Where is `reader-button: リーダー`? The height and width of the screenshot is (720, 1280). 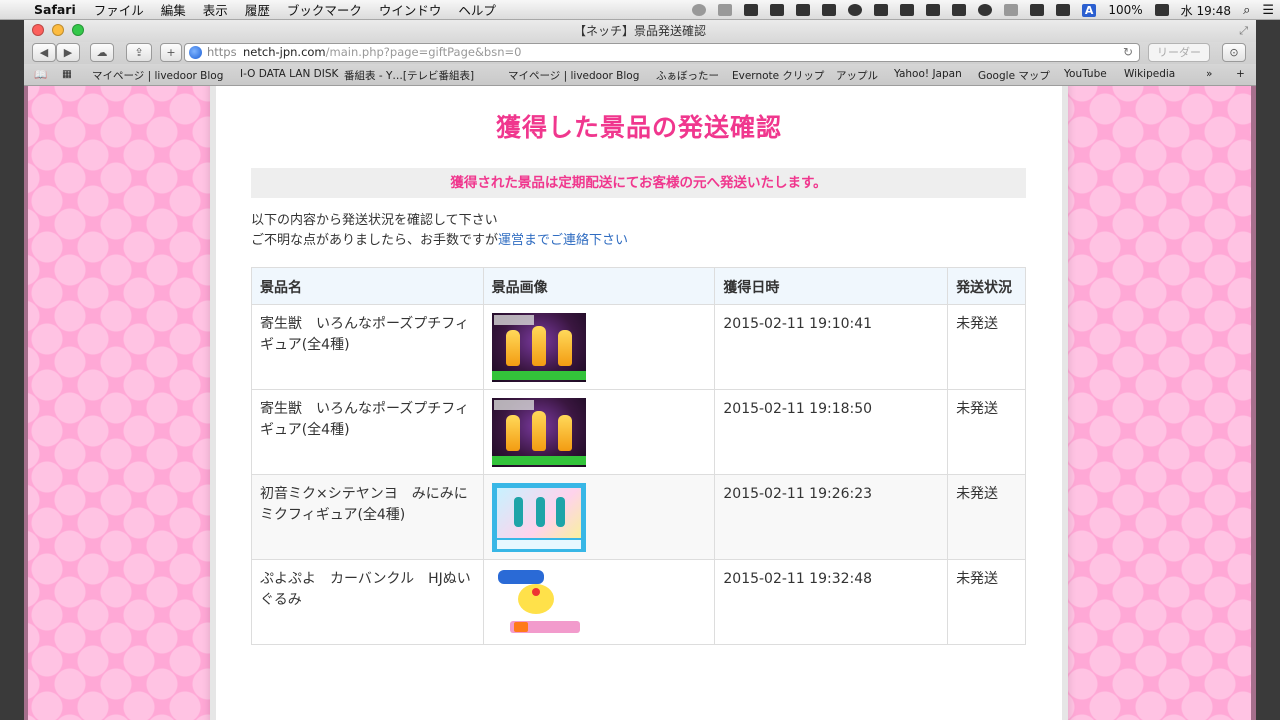
reader-button: リーダー is located at coordinates (1179, 52).